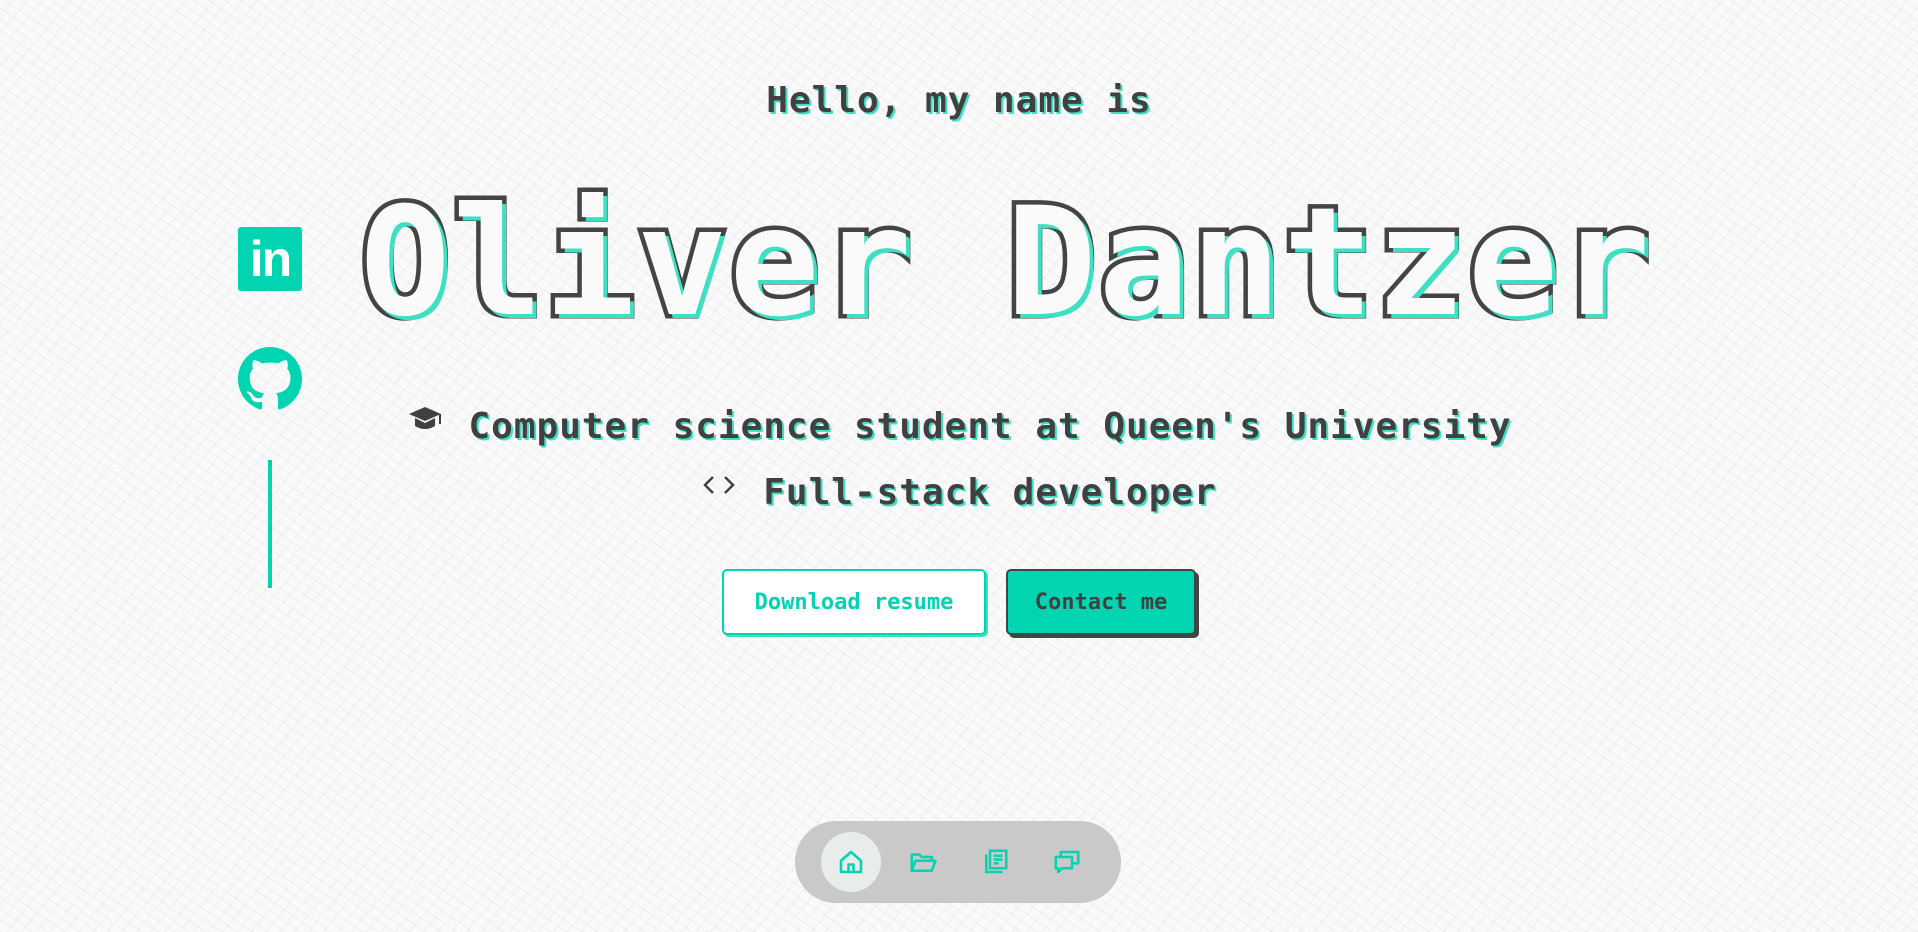  I want to click on folder-icon, so click(923, 862).